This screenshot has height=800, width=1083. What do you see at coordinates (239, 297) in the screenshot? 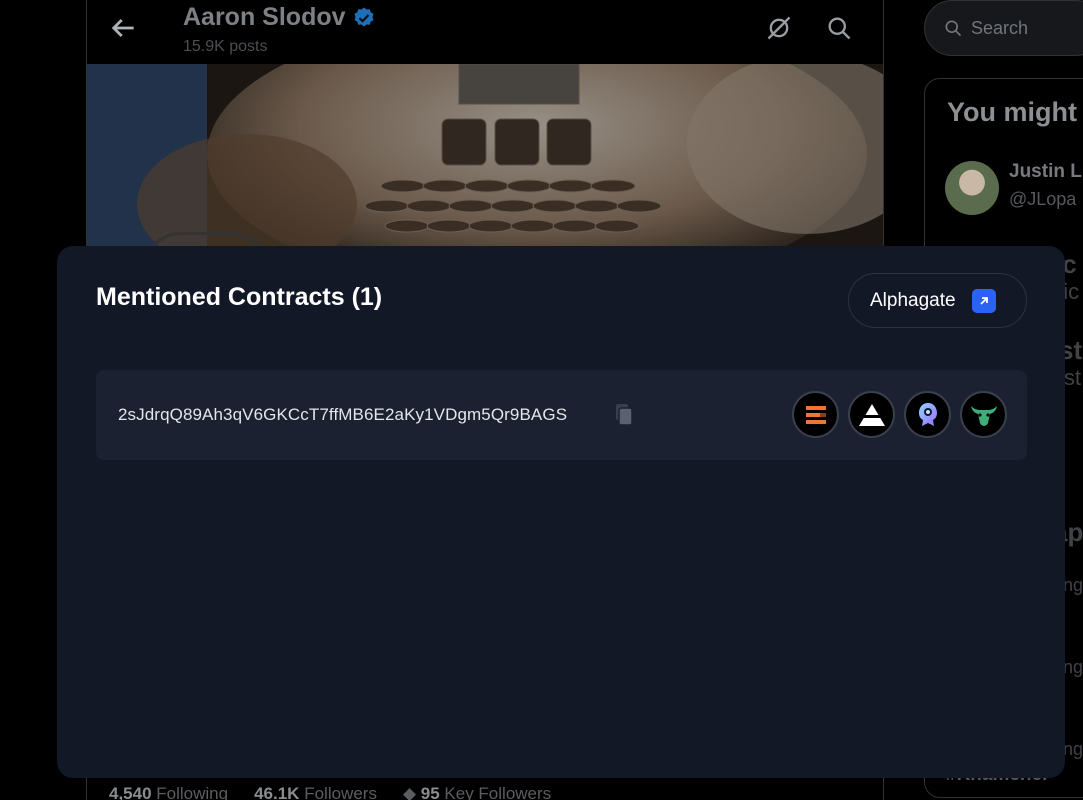
I see `modal-title: Mentioned Contracts (1)` at bounding box center [239, 297].